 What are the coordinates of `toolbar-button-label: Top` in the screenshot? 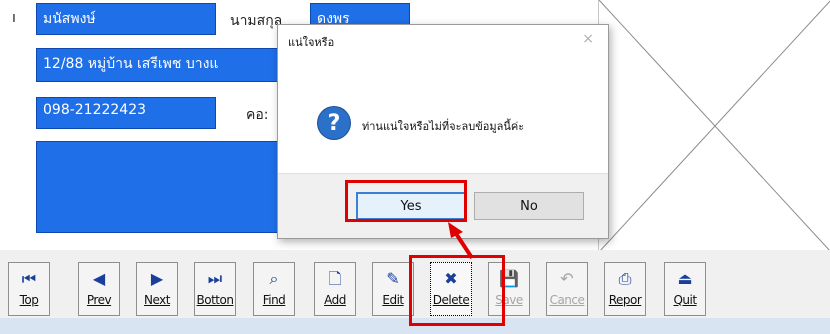 It's located at (29, 300).